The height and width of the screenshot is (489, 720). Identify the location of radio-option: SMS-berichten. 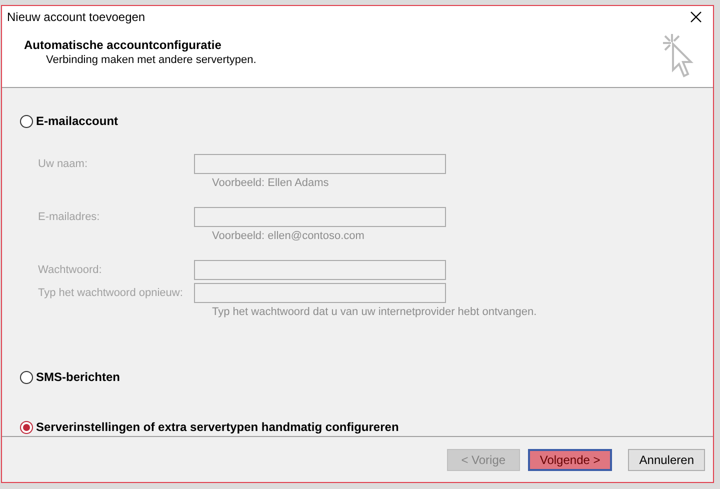
(70, 377).